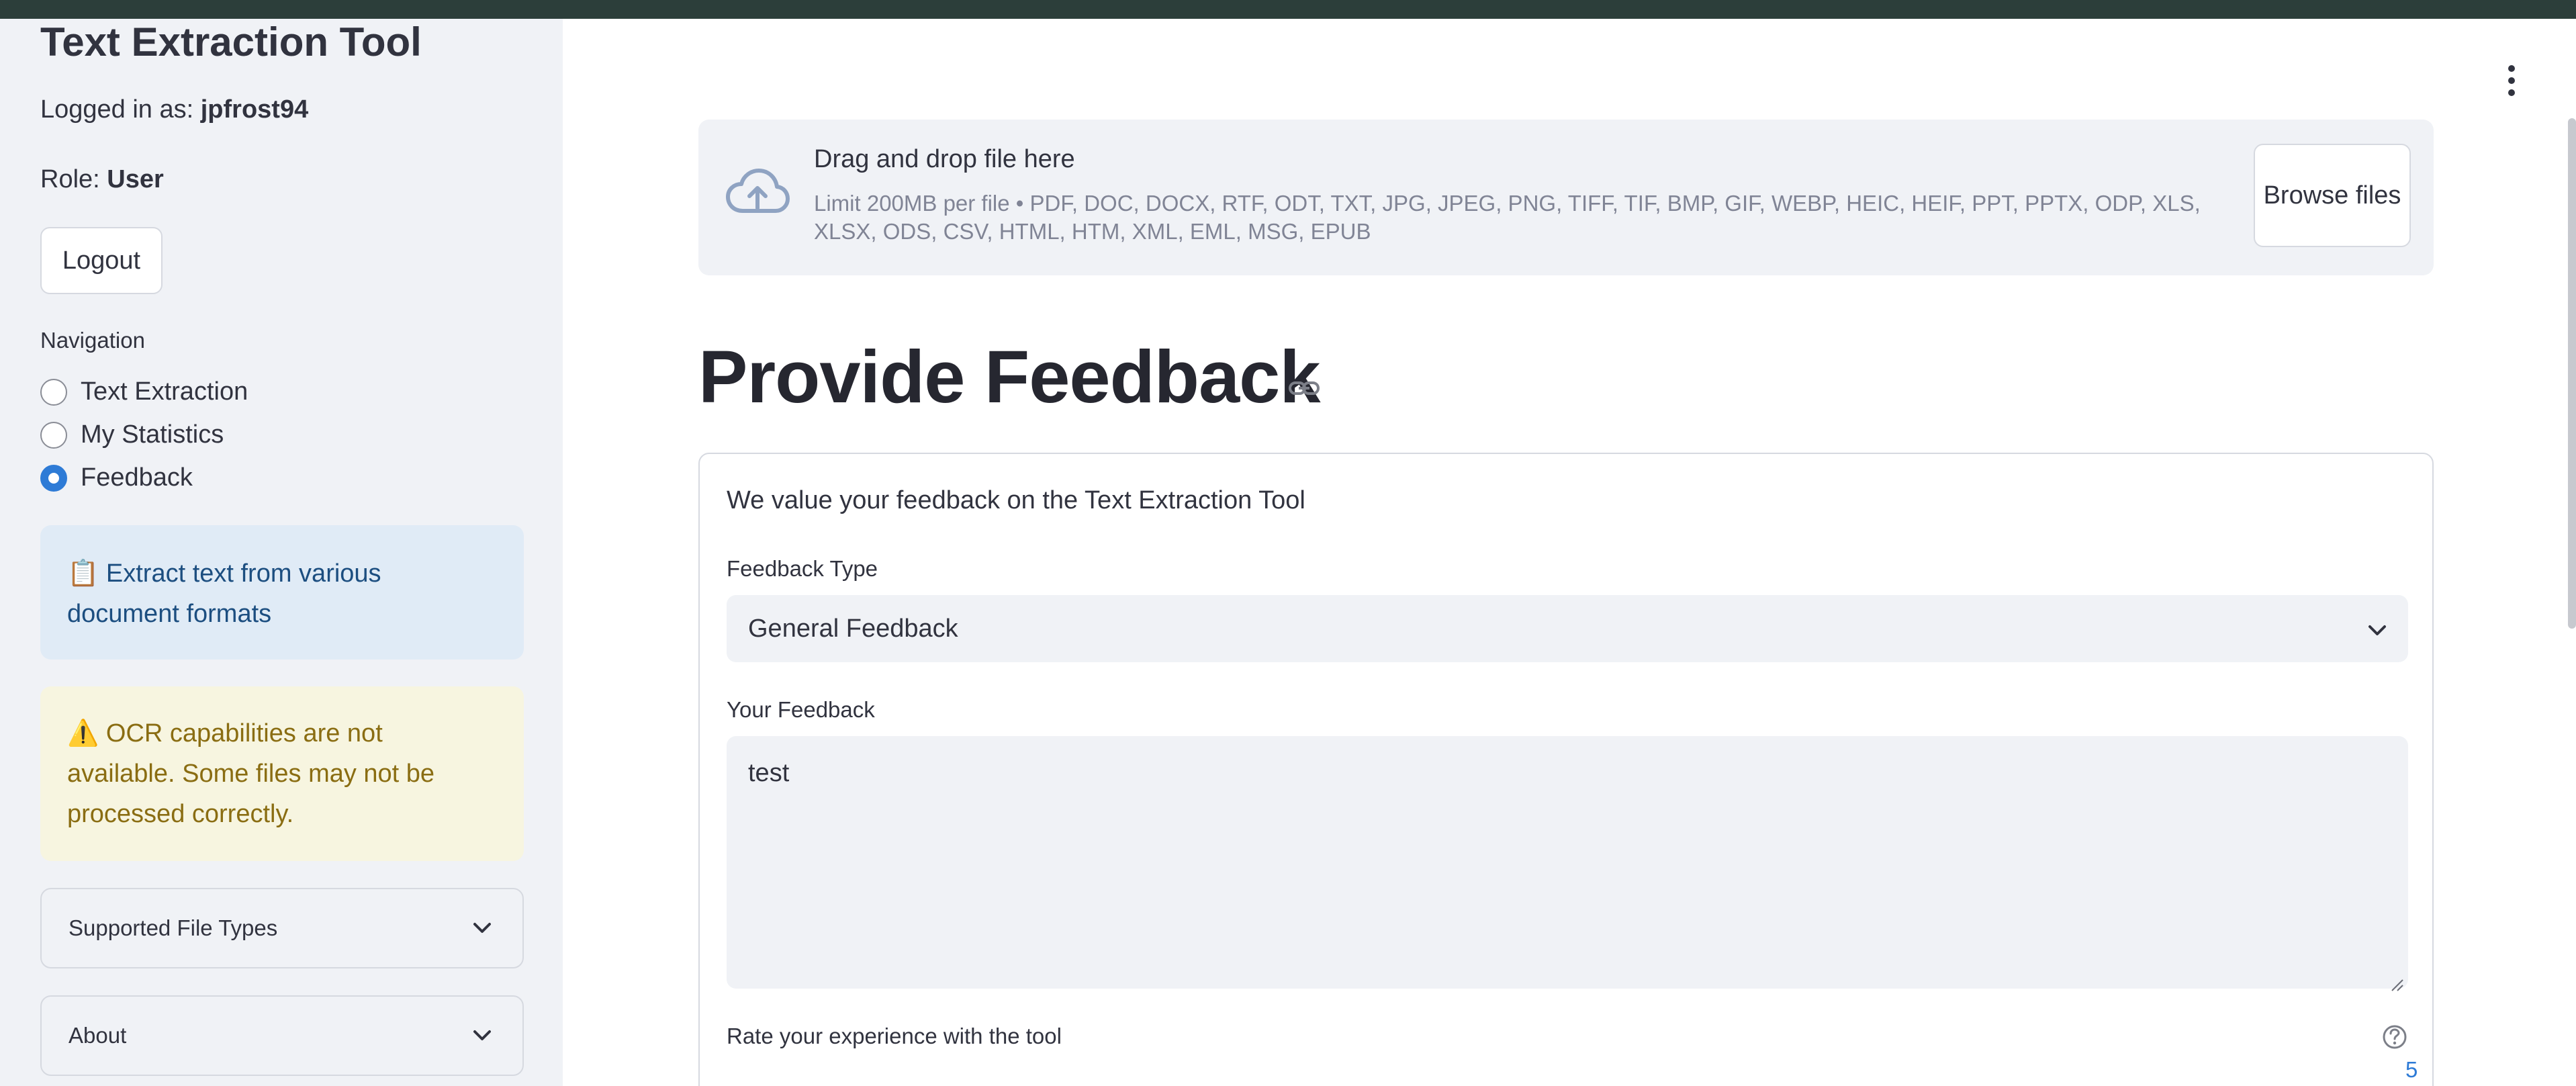  What do you see at coordinates (2411, 1070) in the screenshot?
I see `rating-slider-value: 5` at bounding box center [2411, 1070].